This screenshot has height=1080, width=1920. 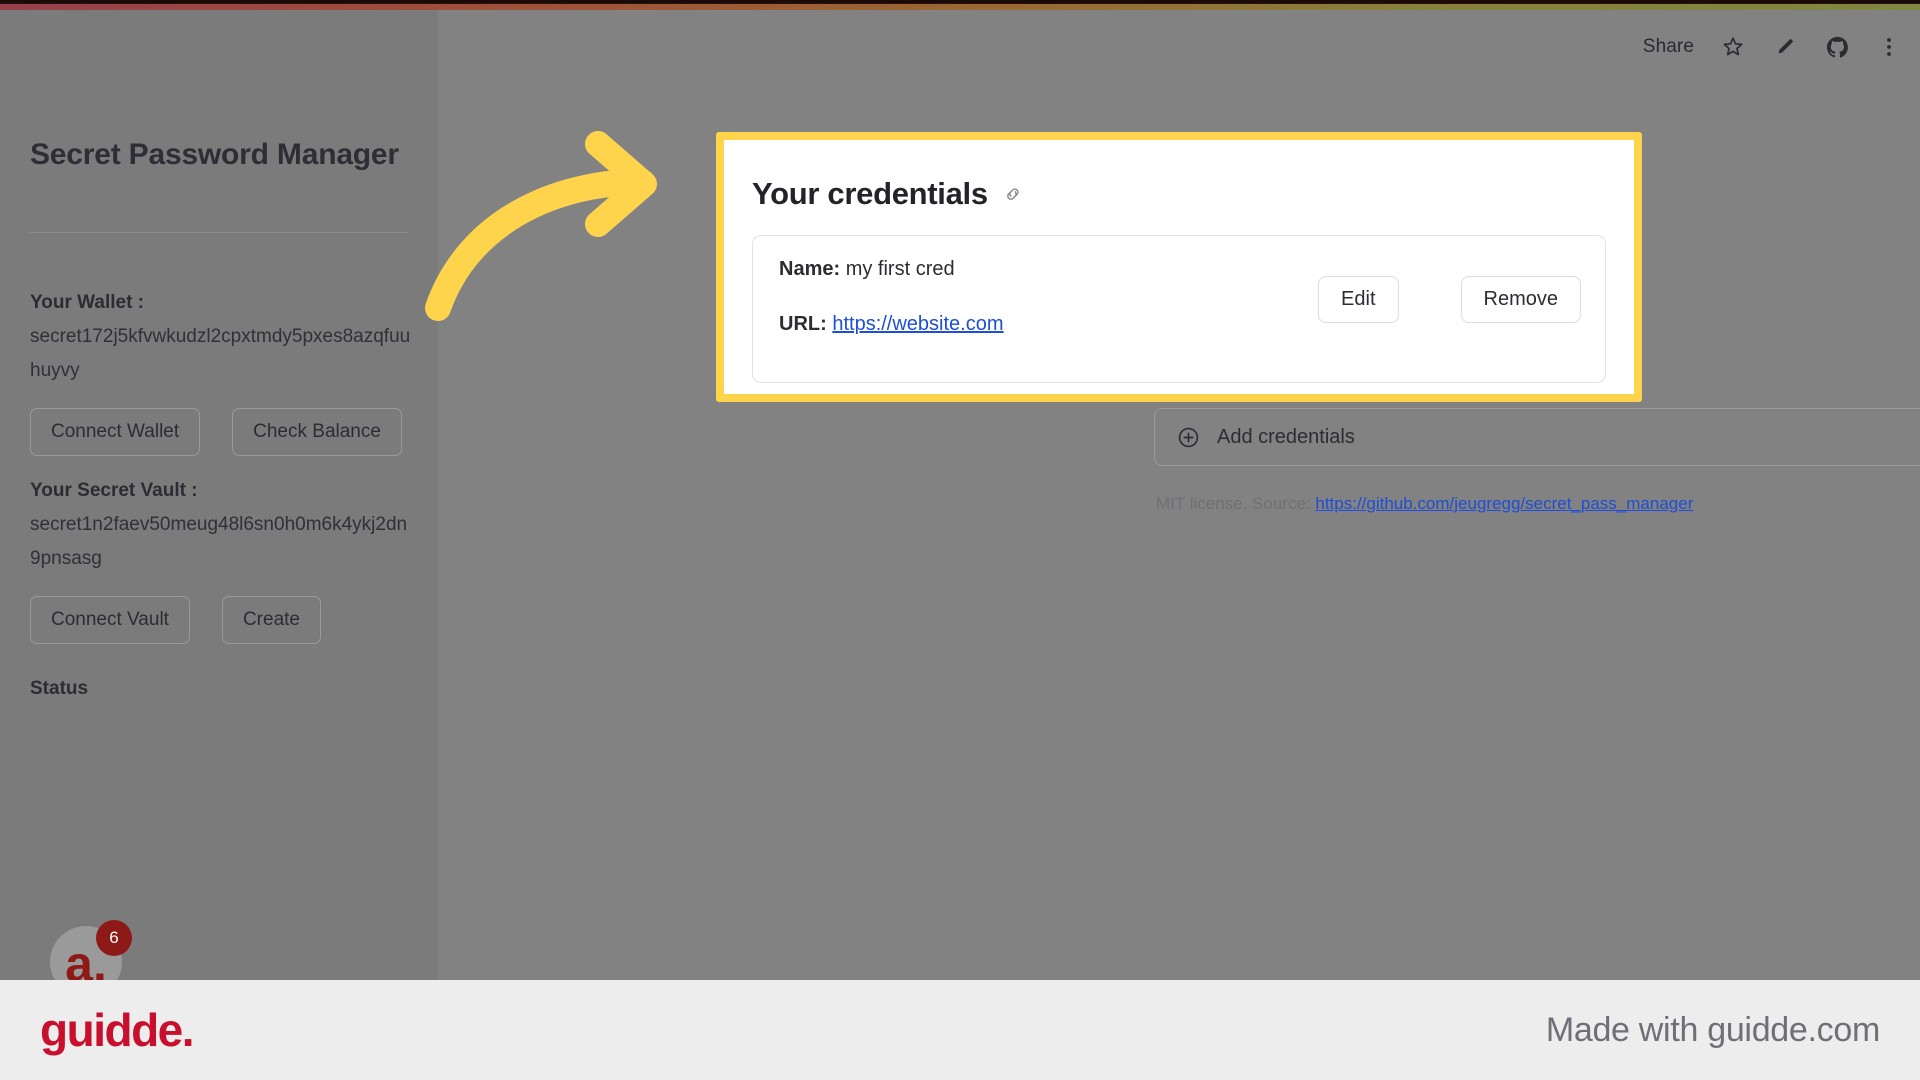 I want to click on remove-button: Remove, so click(x=1520, y=299).